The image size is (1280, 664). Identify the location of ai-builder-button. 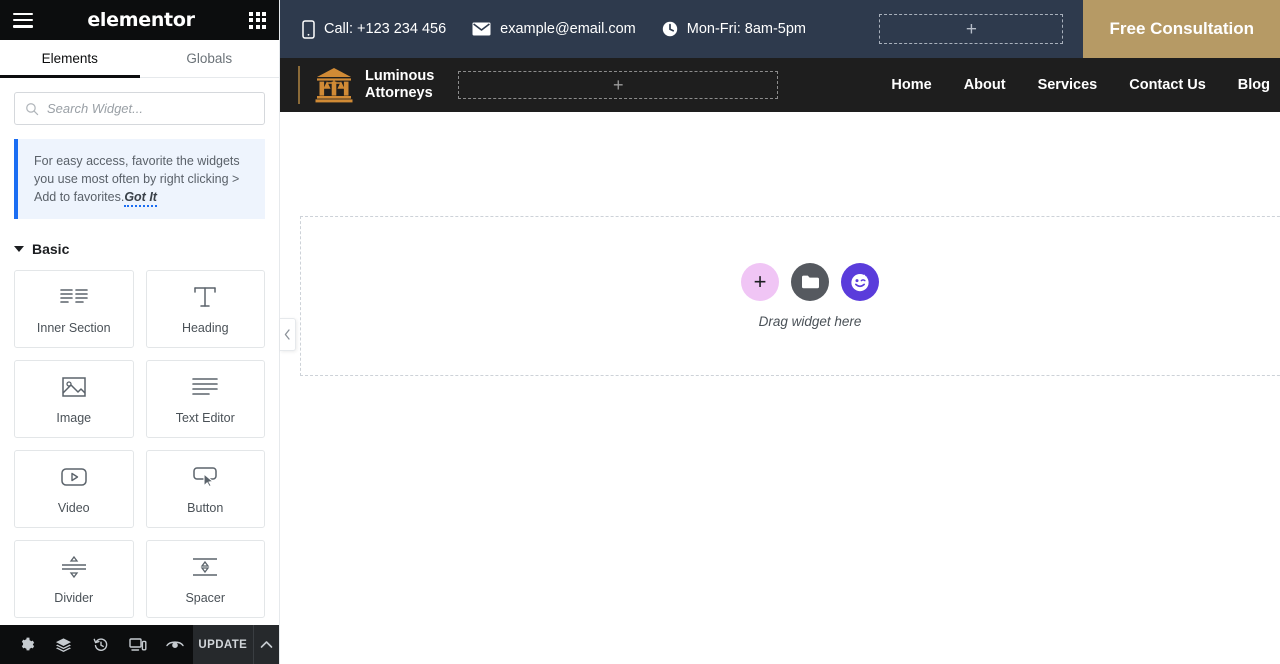
(860, 282).